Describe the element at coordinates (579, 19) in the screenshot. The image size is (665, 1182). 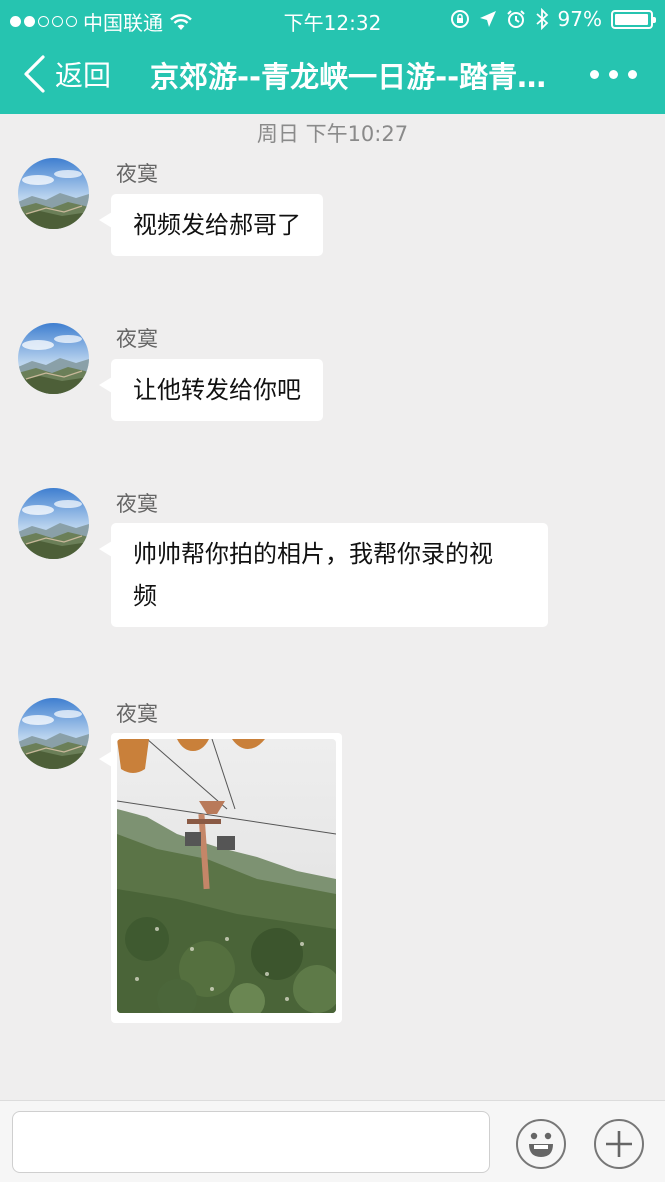
I see `battery-percent: 97%` at that location.